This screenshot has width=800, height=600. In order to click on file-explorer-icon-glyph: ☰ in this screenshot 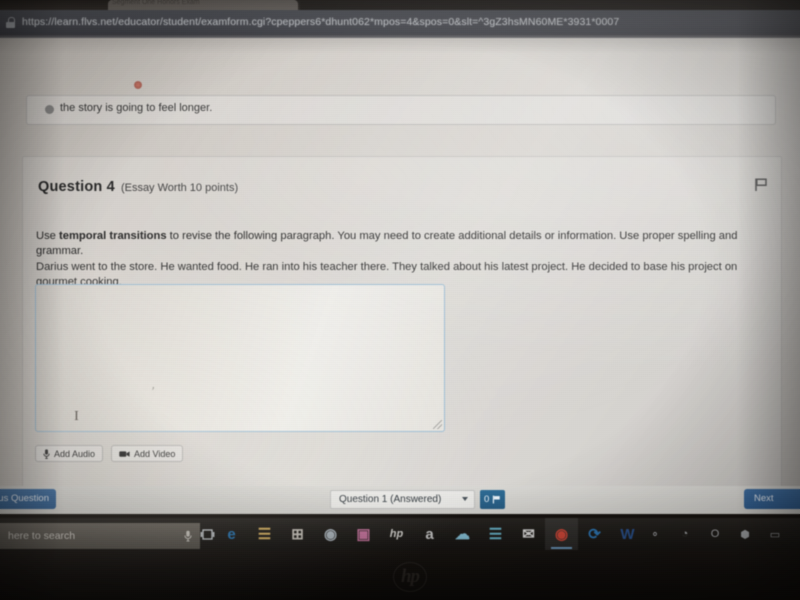, I will do `click(264, 534)`.